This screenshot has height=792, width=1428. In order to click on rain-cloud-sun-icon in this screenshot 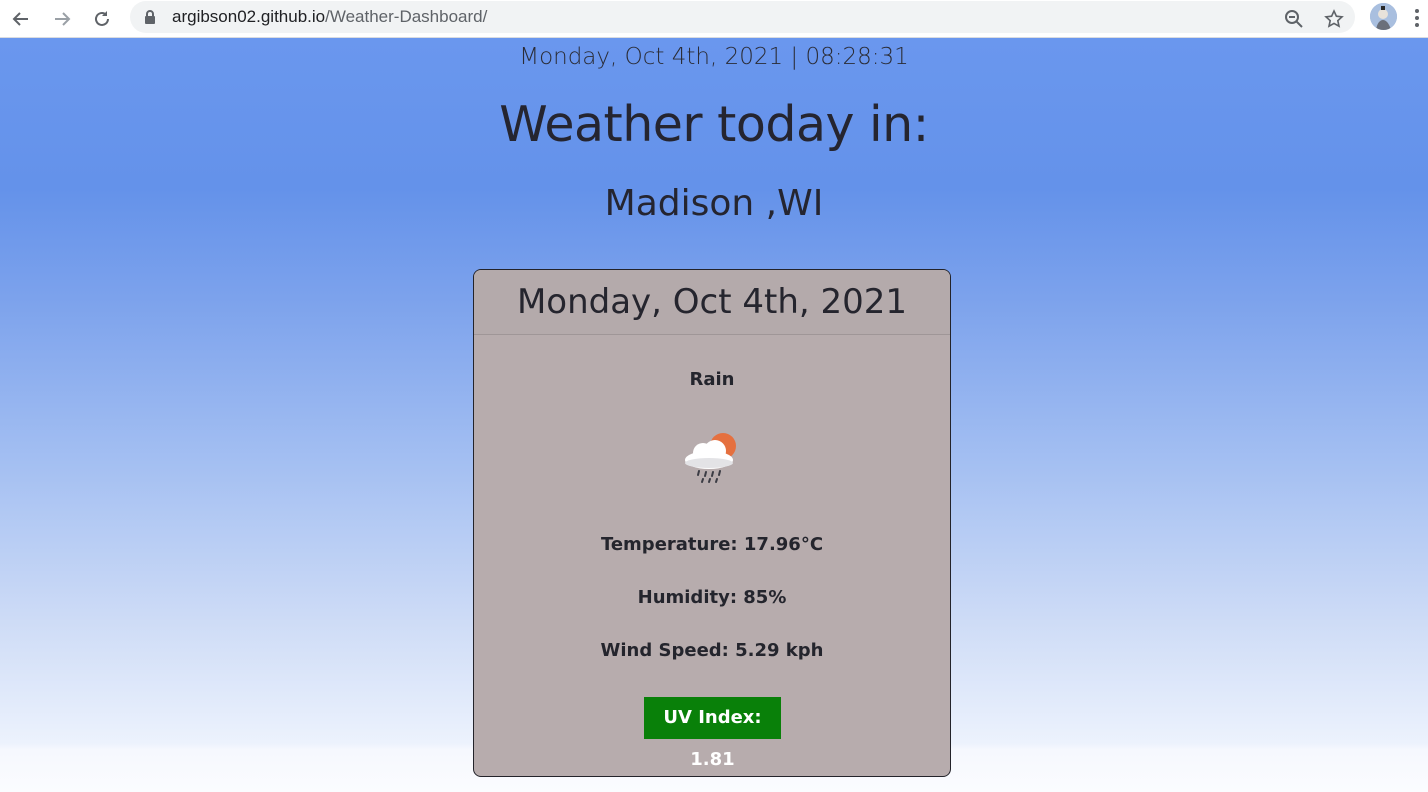, I will do `click(710, 458)`.